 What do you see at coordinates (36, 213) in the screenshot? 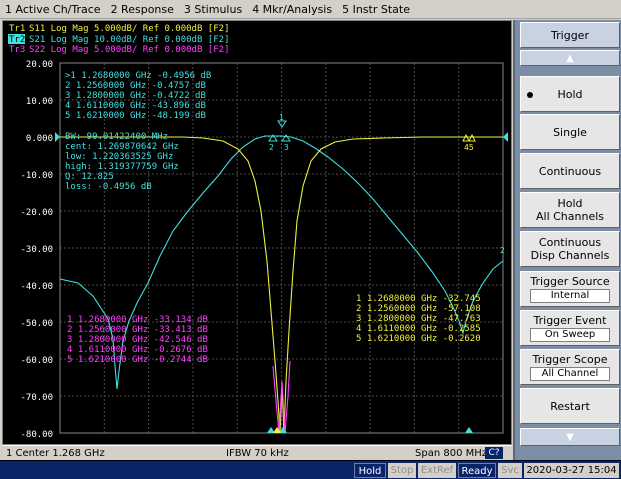
I see `y-tick: -20.00` at bounding box center [36, 213].